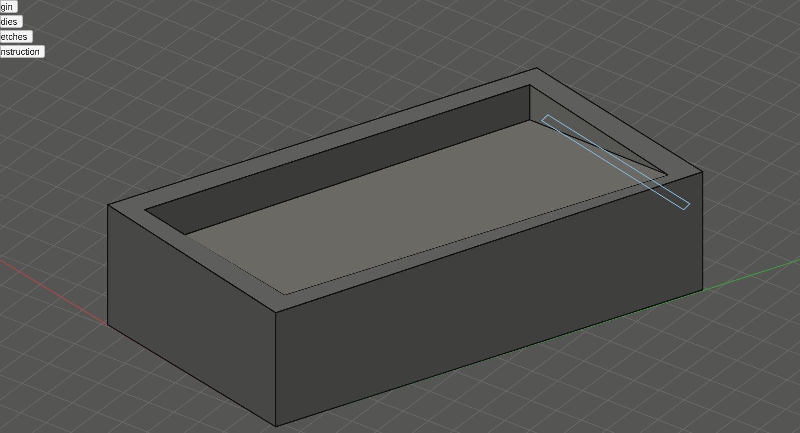 The image size is (800, 433). What do you see at coordinates (11, 21) in the screenshot?
I see `browser-item: dies` at bounding box center [11, 21].